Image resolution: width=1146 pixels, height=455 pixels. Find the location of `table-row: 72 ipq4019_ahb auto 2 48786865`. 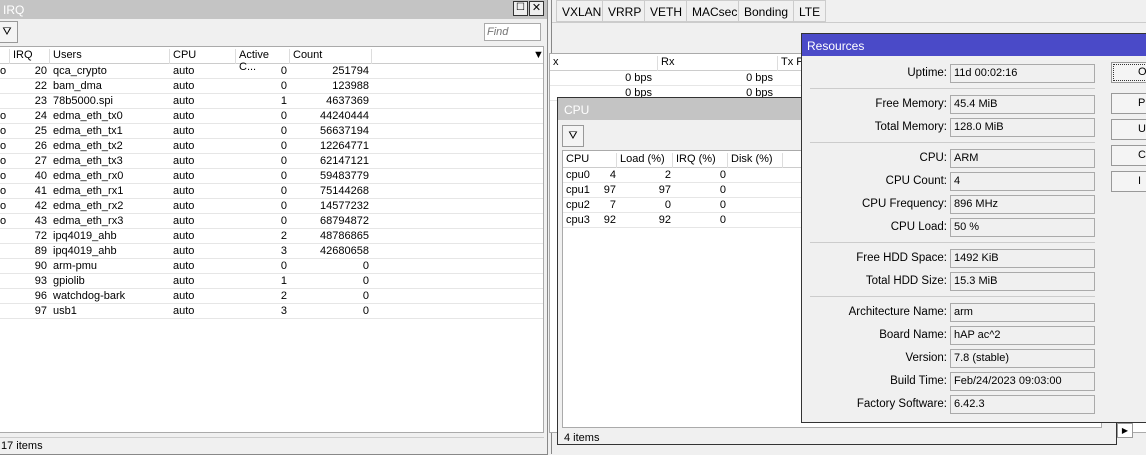

table-row: 72 ipq4019_ahb auto 2 48786865 is located at coordinates (271, 236).